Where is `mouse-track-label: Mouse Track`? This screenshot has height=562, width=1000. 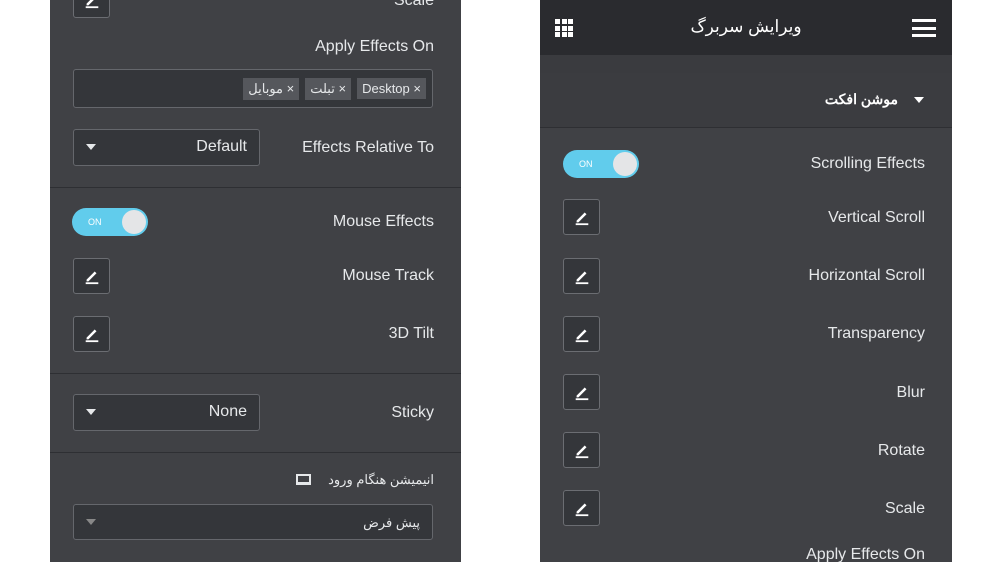
mouse-track-label: Mouse Track is located at coordinates (388, 275).